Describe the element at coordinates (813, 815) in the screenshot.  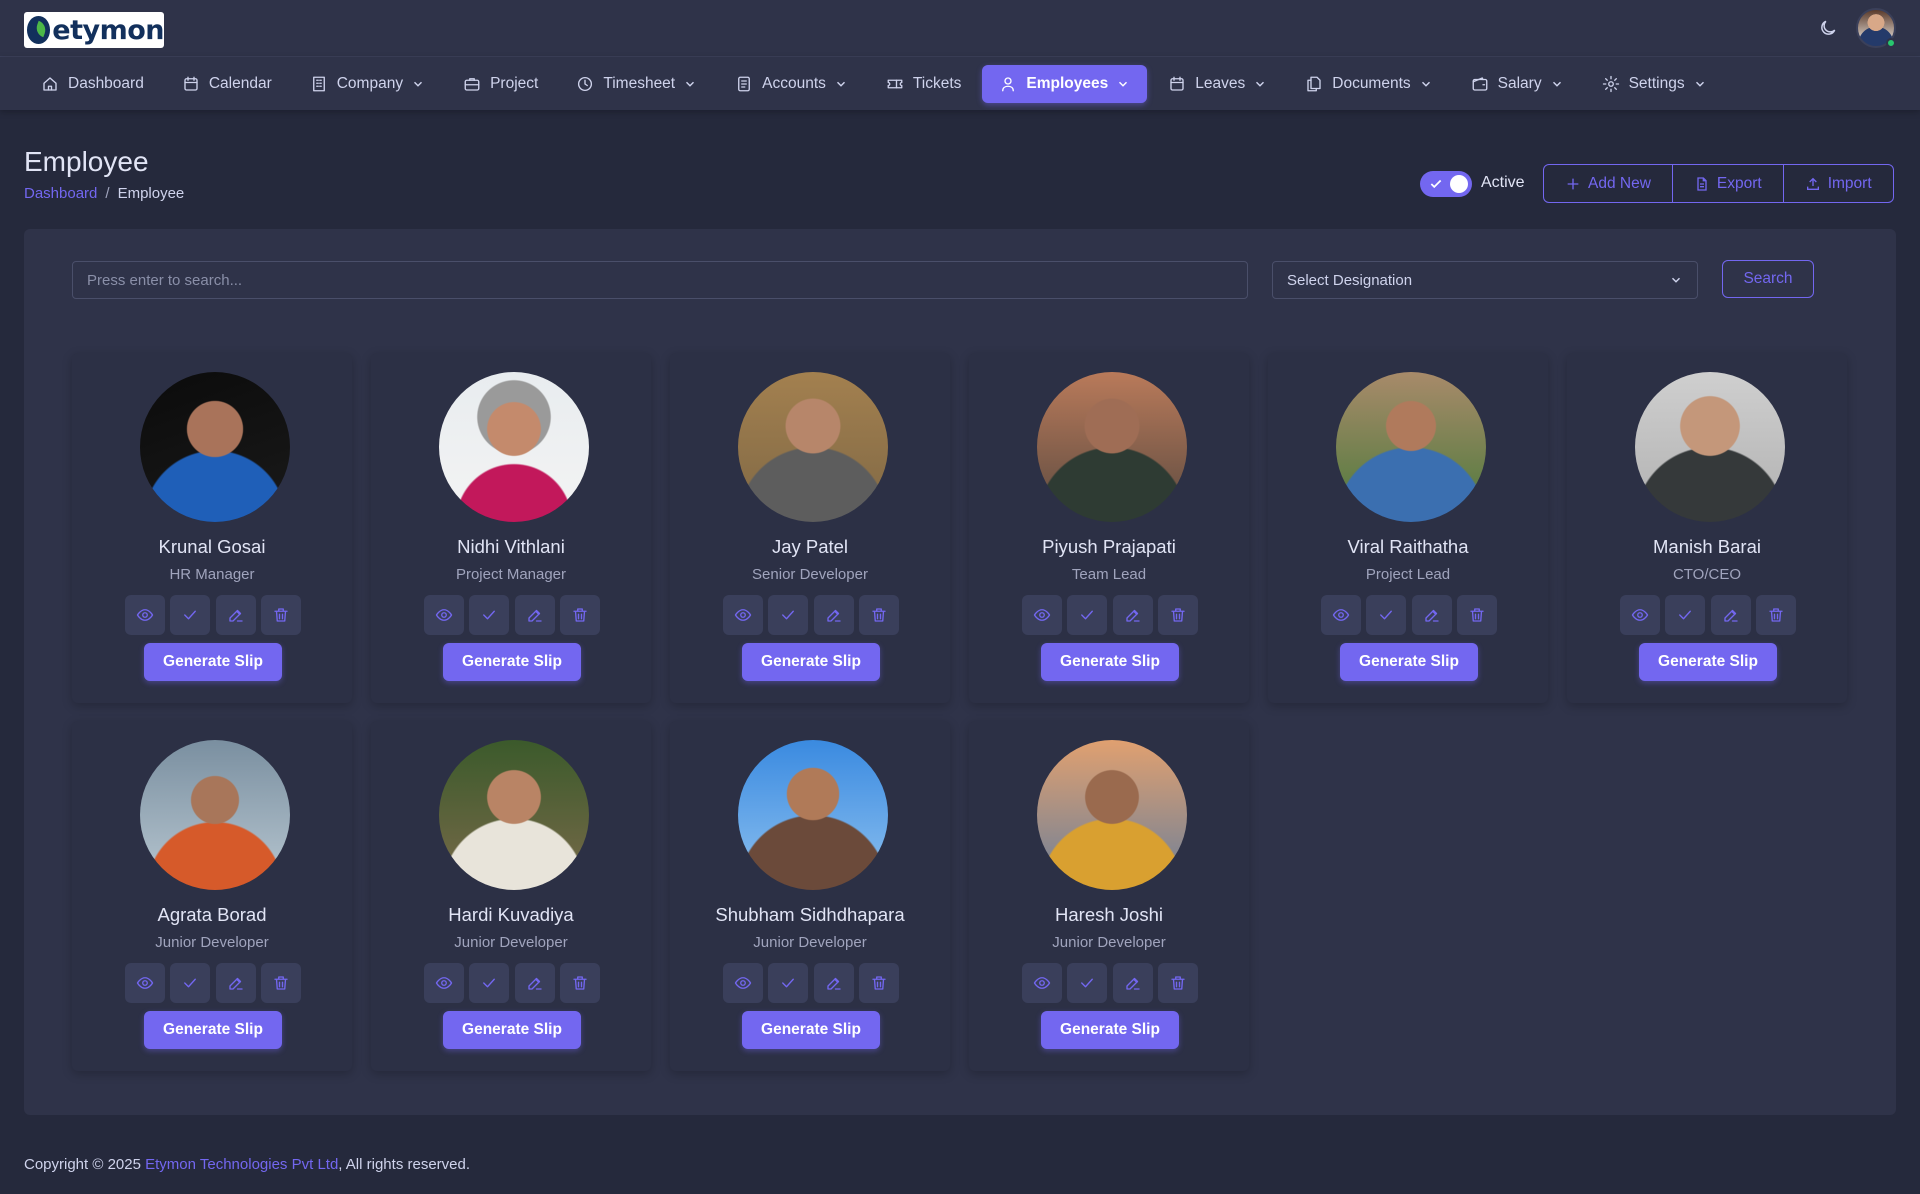
I see `employee-avatar` at that location.